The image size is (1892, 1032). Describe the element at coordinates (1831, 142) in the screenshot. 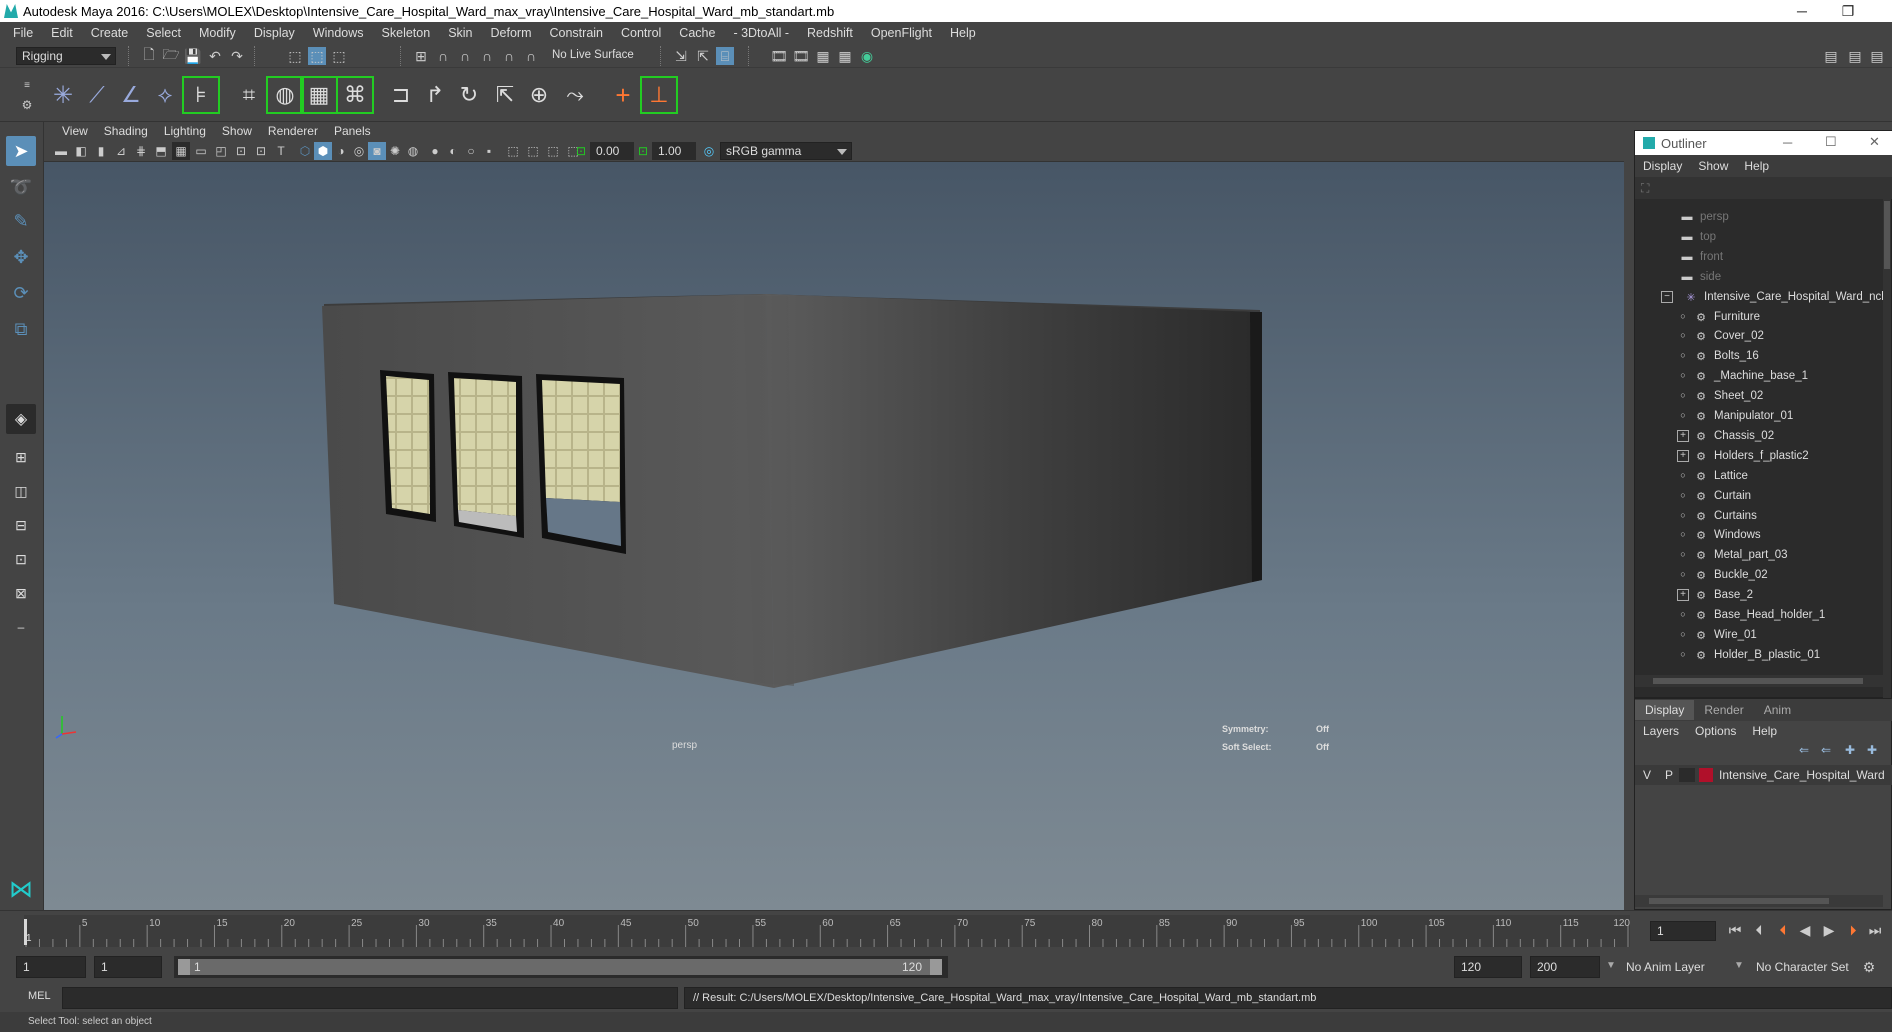

I see `maximize-icon: ☐` at that location.